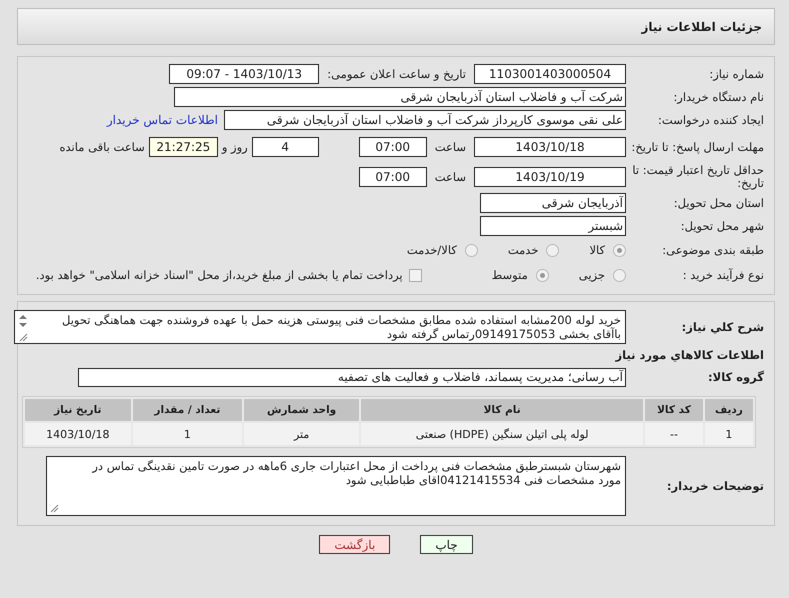 The image size is (789, 598). I want to click on field-label: حداقل تاریخ اعتبار قیمت: تا تاریخ:, so click(698, 177).